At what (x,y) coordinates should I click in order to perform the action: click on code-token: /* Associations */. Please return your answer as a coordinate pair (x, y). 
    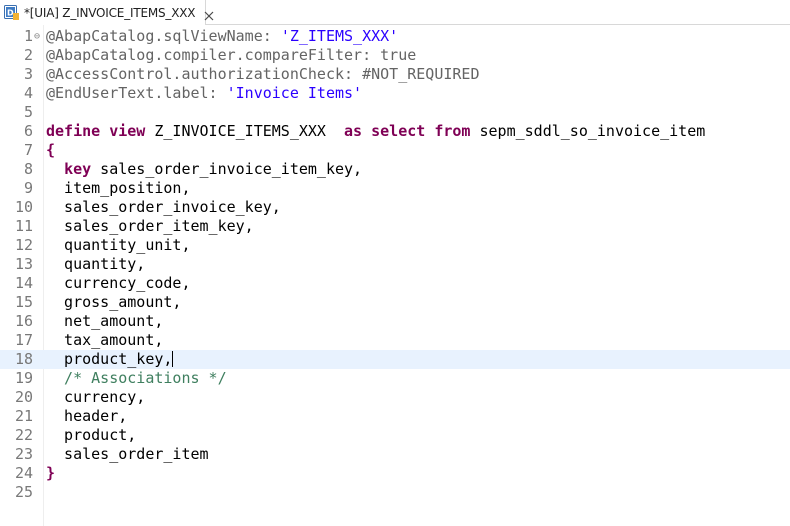
    Looking at the image, I should click on (136, 378).